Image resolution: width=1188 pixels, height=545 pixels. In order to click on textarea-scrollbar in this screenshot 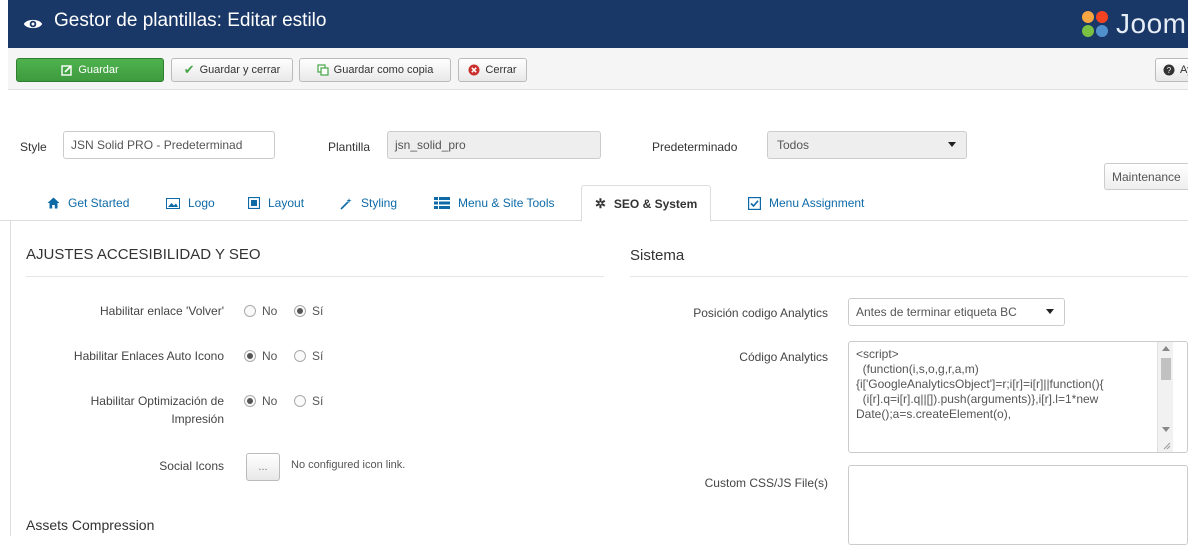, I will do `click(1165, 397)`.